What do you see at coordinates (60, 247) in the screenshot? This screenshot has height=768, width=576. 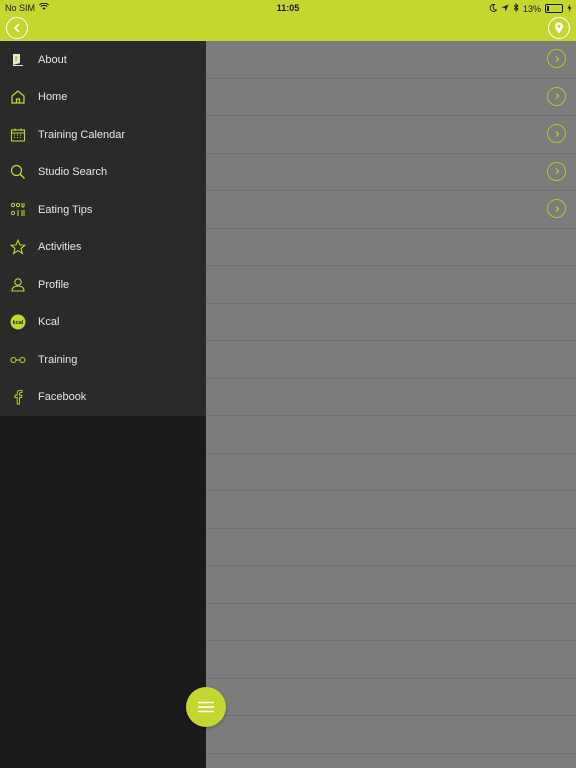 I see `menu-item-label: Activities` at bounding box center [60, 247].